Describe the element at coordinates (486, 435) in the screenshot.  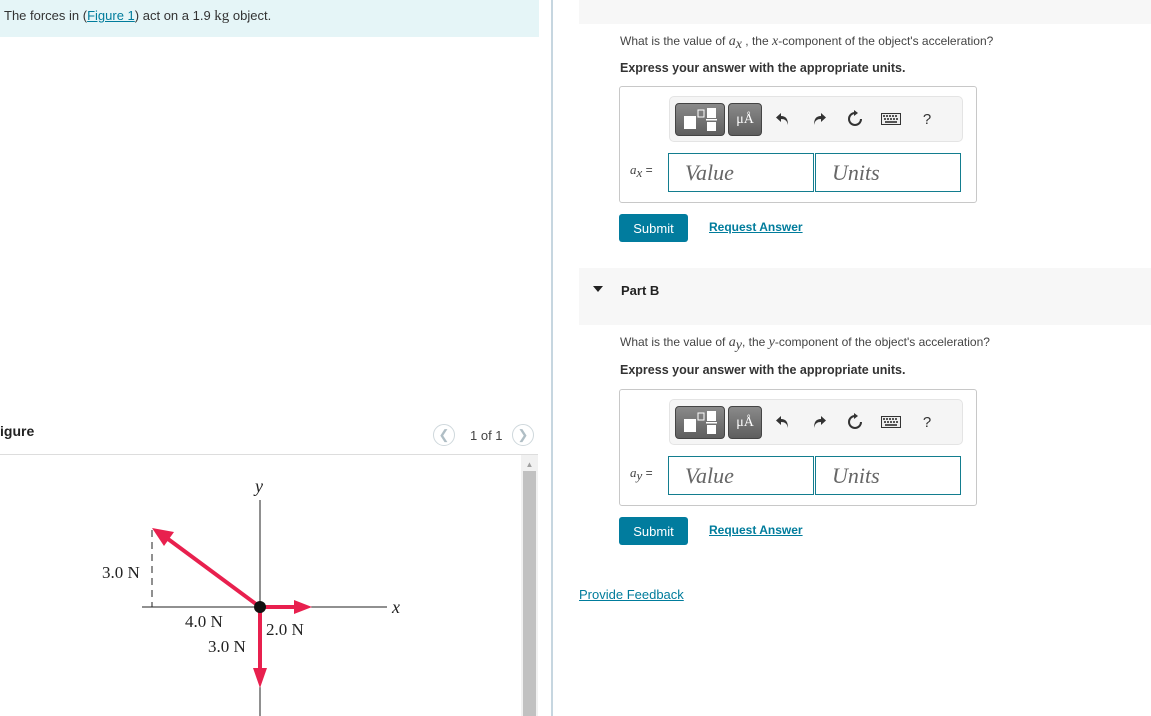
I see `figure-pagination: 1 of 1` at that location.